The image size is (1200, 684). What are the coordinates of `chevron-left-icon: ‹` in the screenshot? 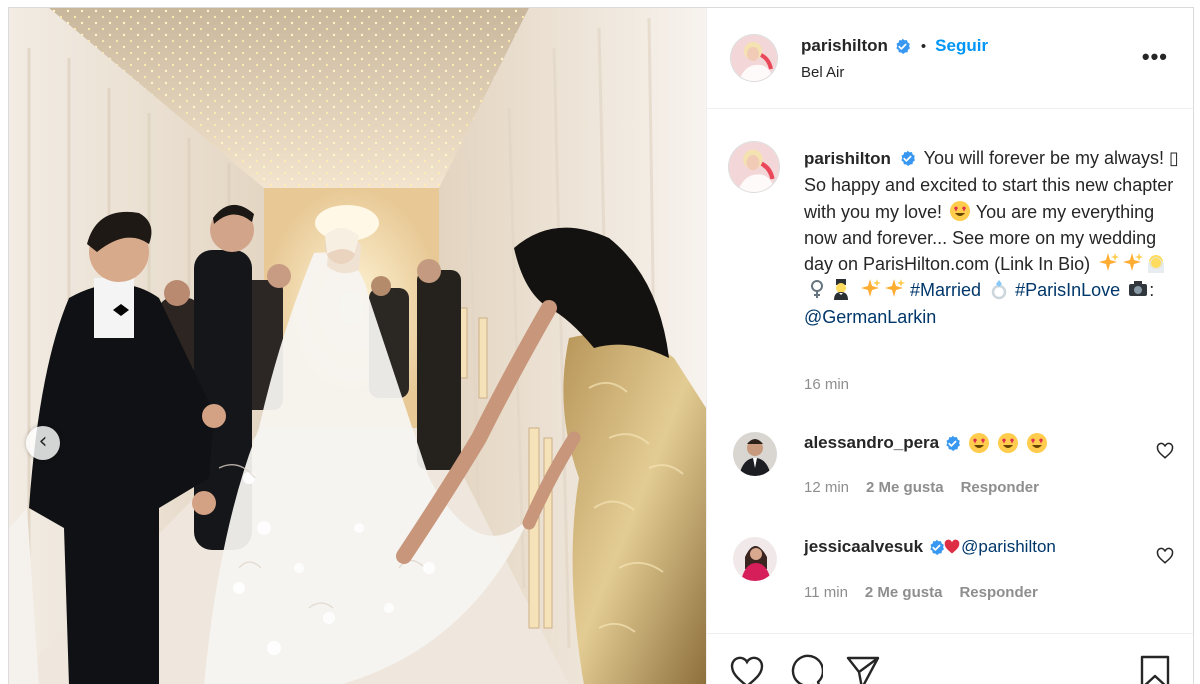 It's located at (43, 441).